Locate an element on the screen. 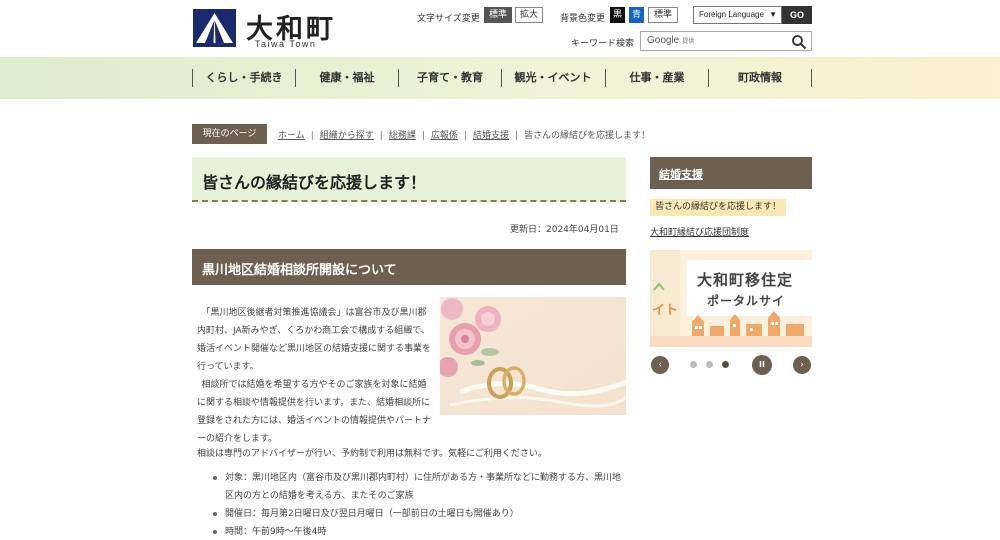  banner-title-line1: 大和町移住定 is located at coordinates (745, 280).